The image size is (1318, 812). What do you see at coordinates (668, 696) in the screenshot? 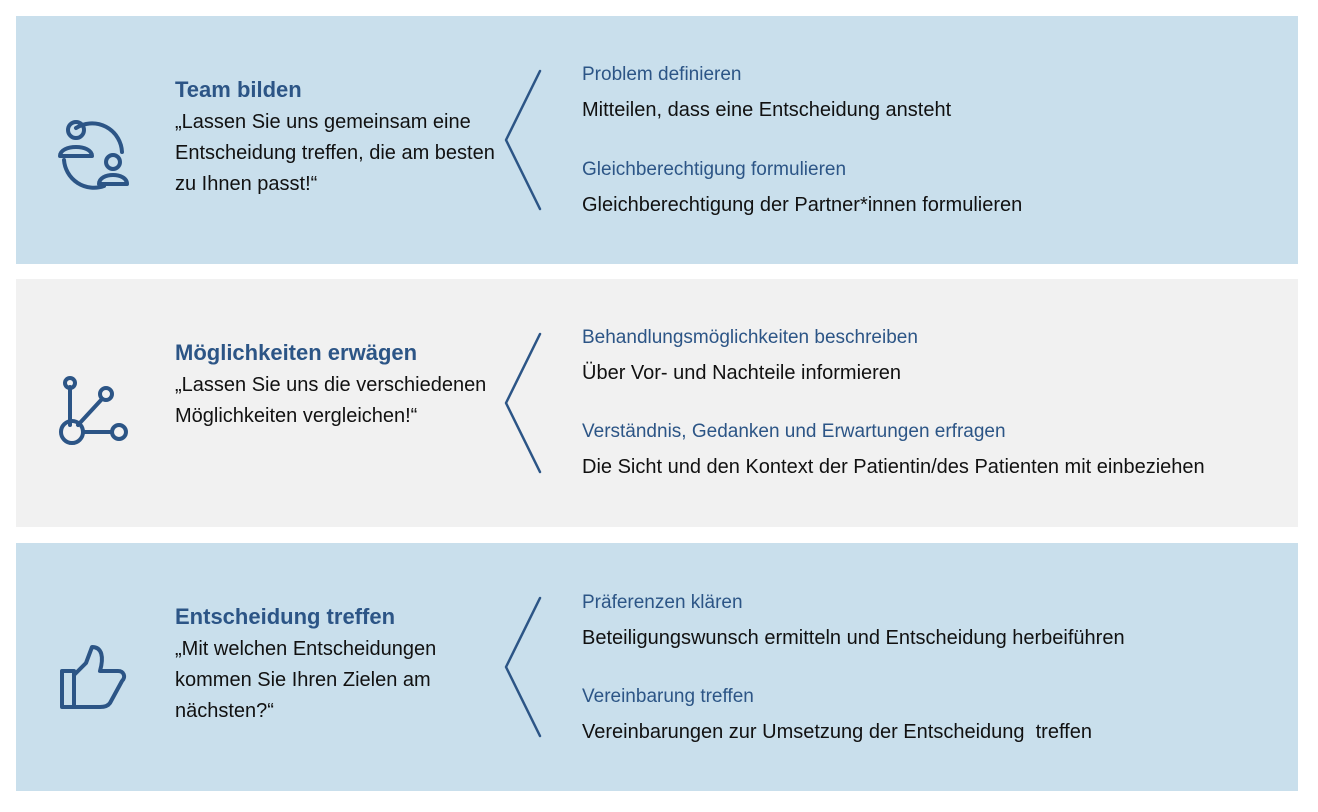
I see `step-heading: Vereinbarung treffen` at bounding box center [668, 696].